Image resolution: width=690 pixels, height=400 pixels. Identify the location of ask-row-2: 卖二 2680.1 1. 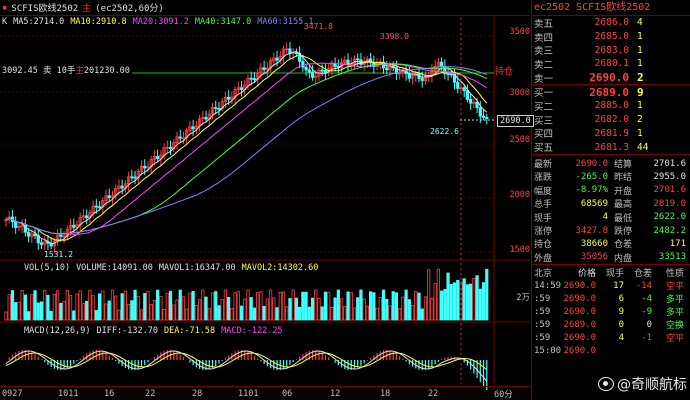
(611, 64).